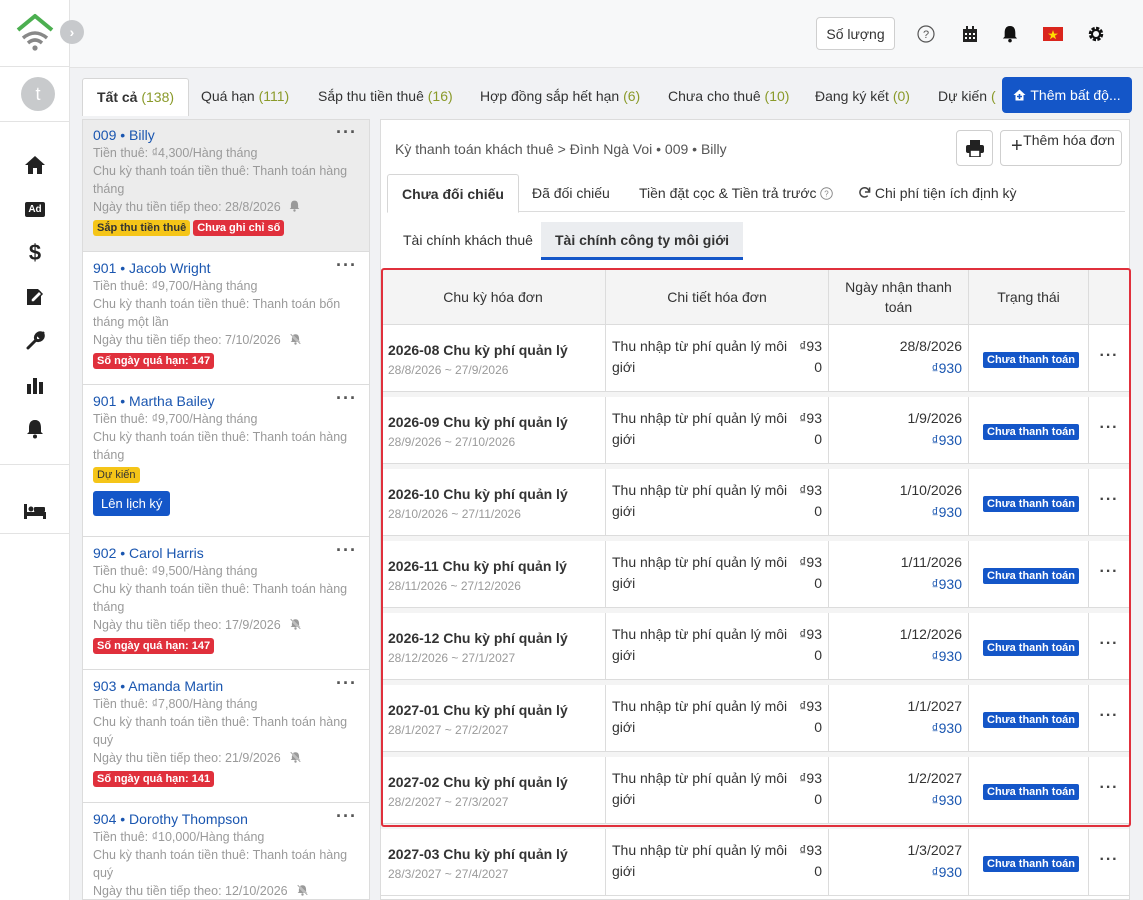  What do you see at coordinates (970, 34) in the screenshot?
I see `calendar-icon` at bounding box center [970, 34].